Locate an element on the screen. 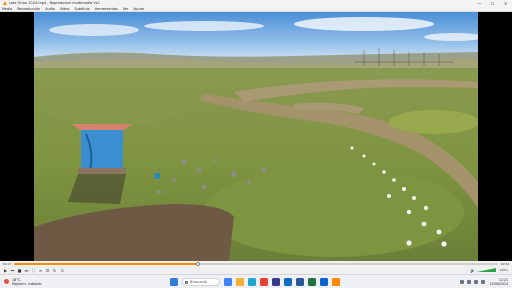 This screenshot has width=512, height=288. seek-bar-fill is located at coordinates (106, 263).